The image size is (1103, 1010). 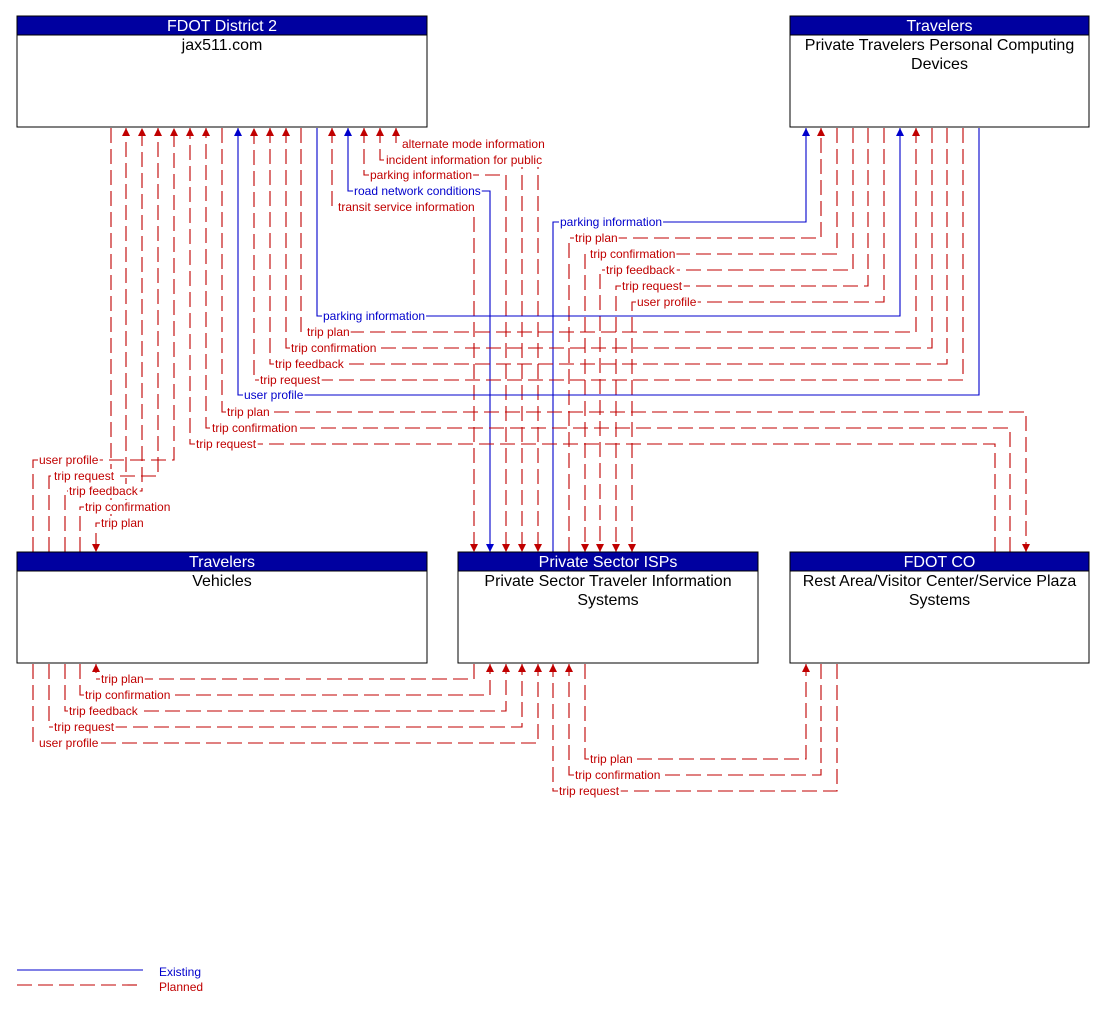 What do you see at coordinates (222, 45) in the screenshot?
I see `element-name: jax511.com` at bounding box center [222, 45].